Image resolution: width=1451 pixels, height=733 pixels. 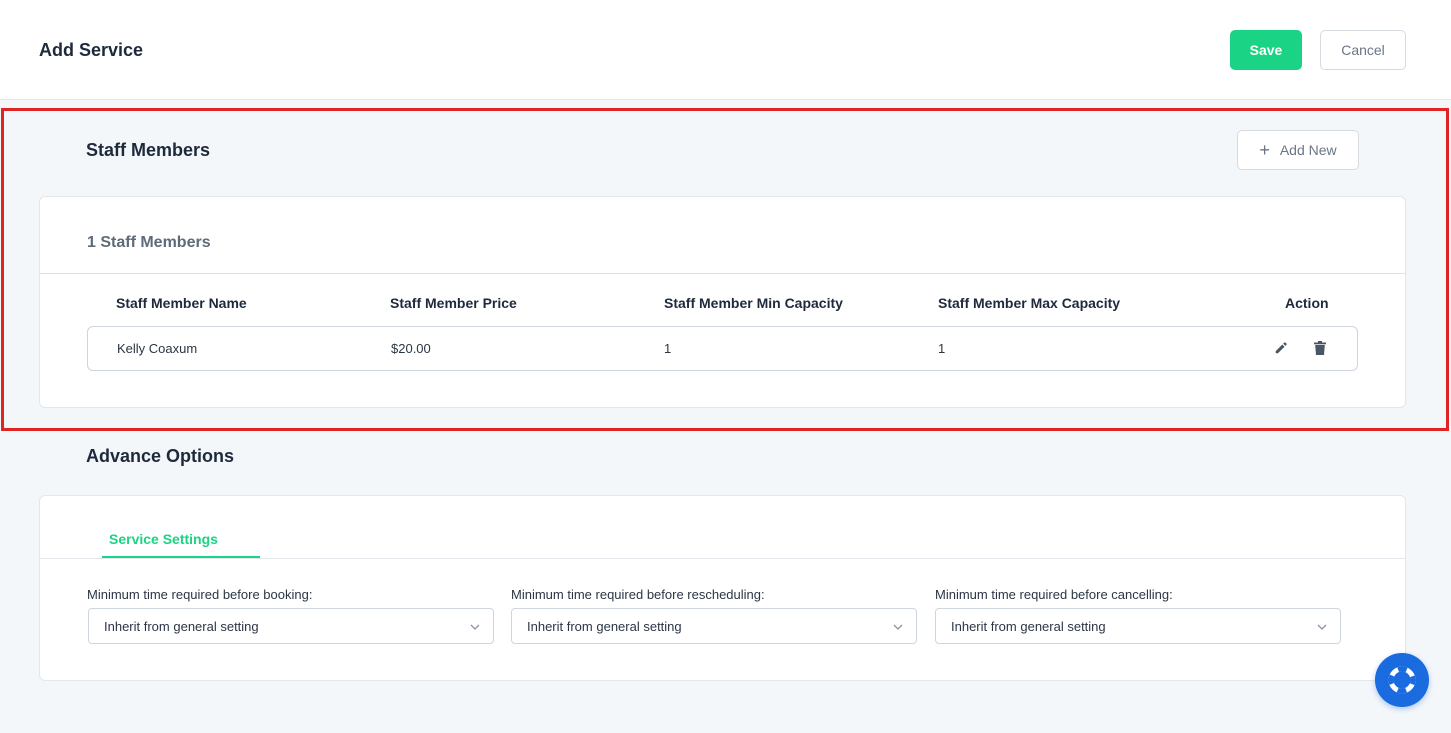 I want to click on top-bar: Add Service Save Cancel, so click(x=725, y=50).